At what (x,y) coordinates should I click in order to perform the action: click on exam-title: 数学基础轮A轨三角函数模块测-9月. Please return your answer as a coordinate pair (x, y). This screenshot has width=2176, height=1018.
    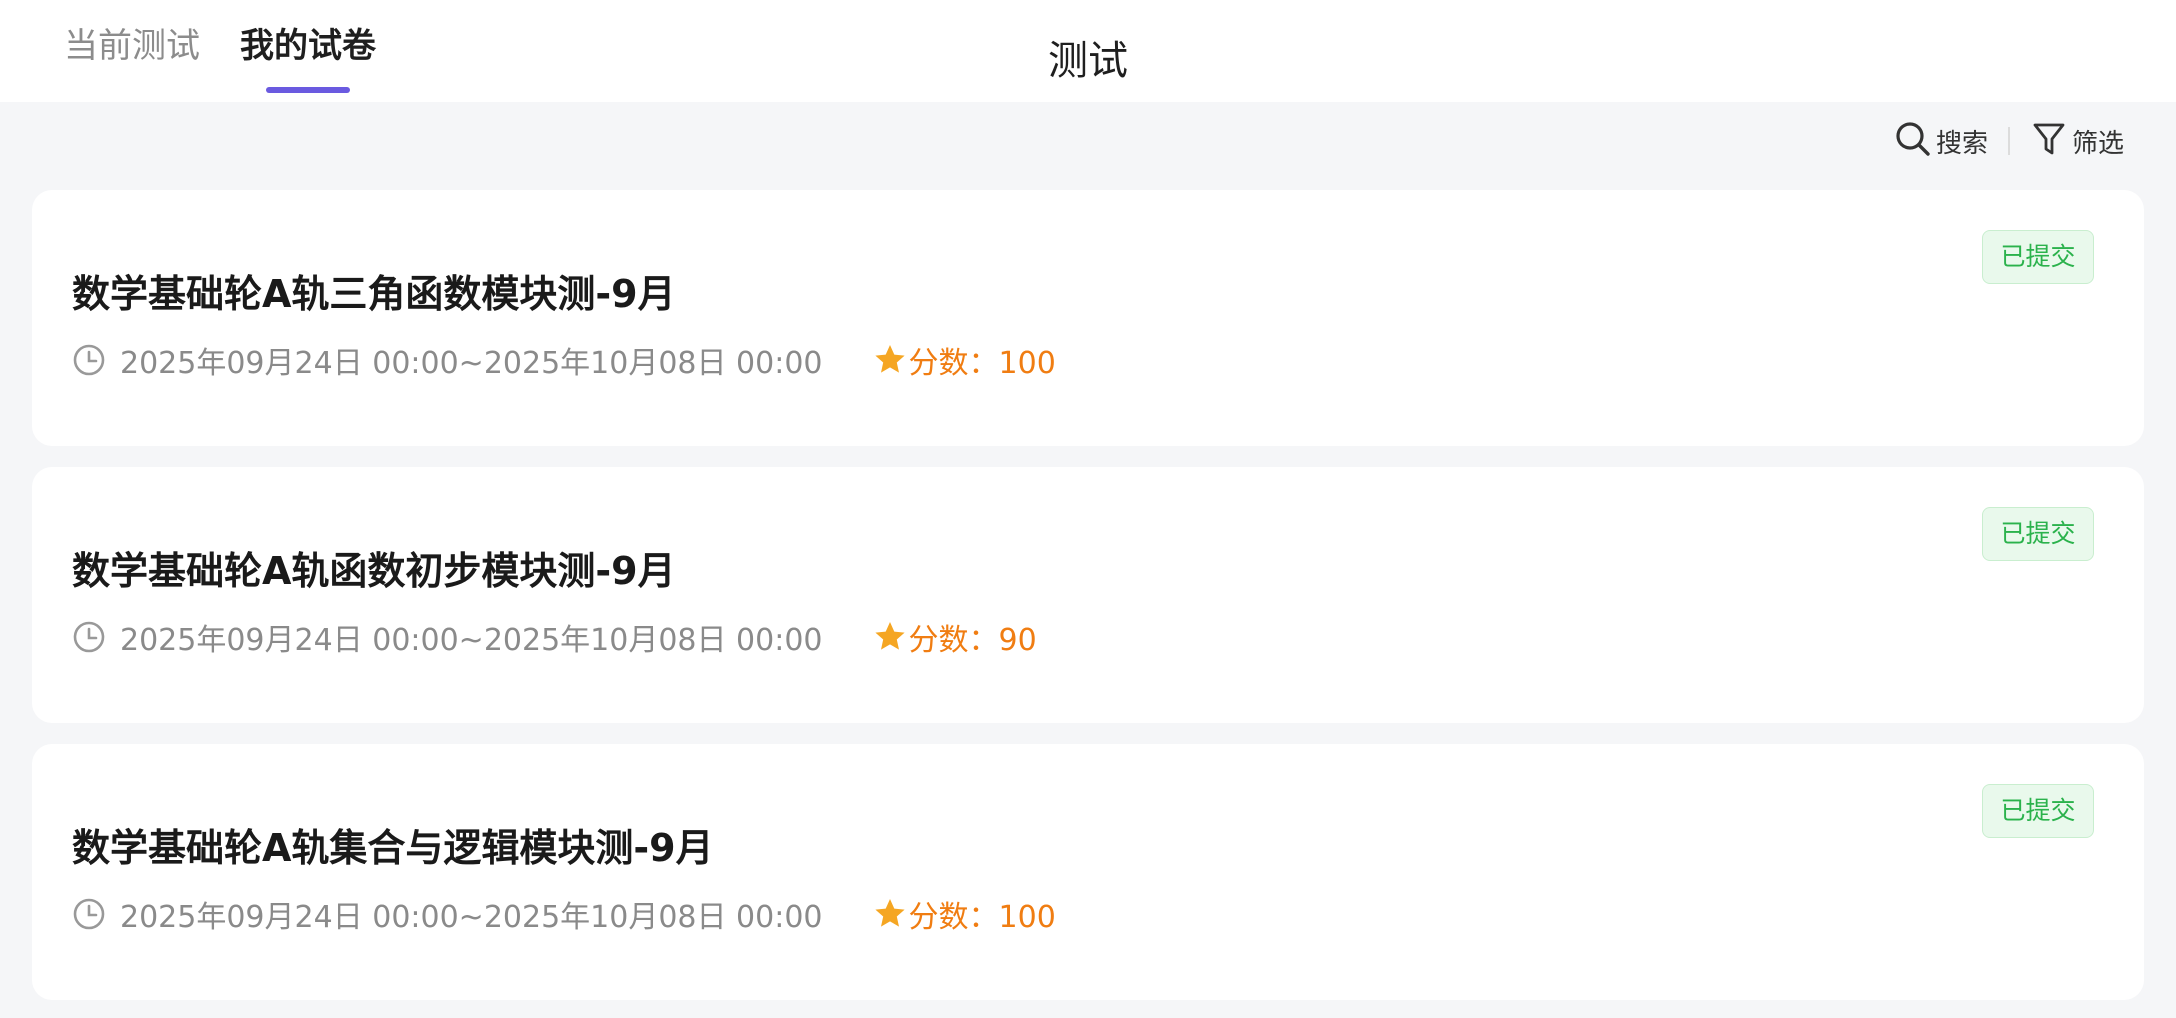
    Looking at the image, I should click on (374, 294).